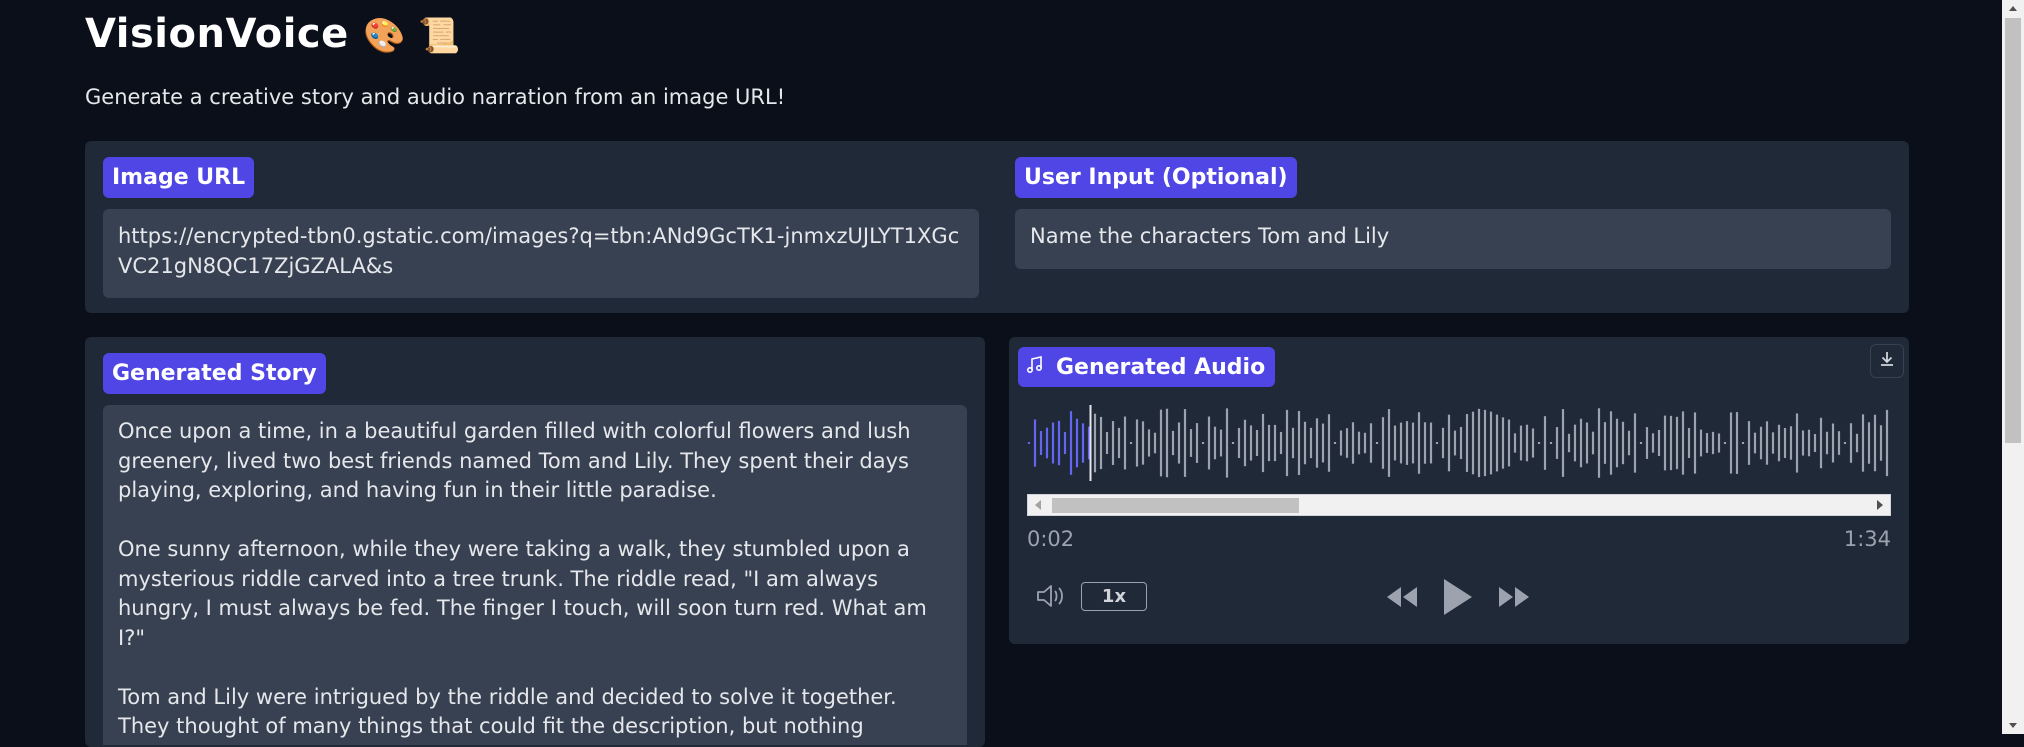  I want to click on fast-forward-button, so click(1514, 599).